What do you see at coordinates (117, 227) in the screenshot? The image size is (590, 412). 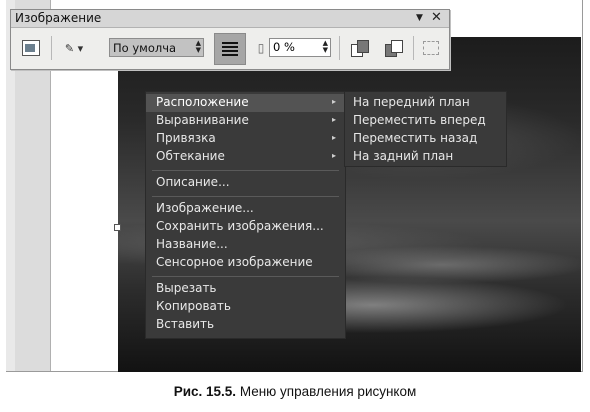 I see `resize-handle` at bounding box center [117, 227].